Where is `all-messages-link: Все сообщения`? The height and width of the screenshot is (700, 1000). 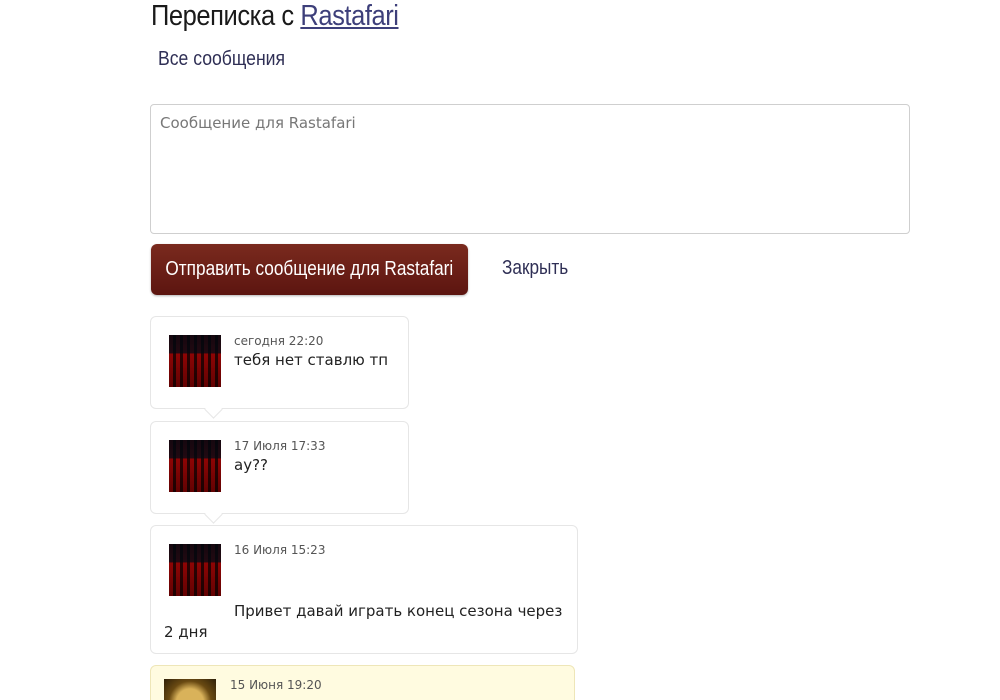
all-messages-link: Все сообщения is located at coordinates (221, 59).